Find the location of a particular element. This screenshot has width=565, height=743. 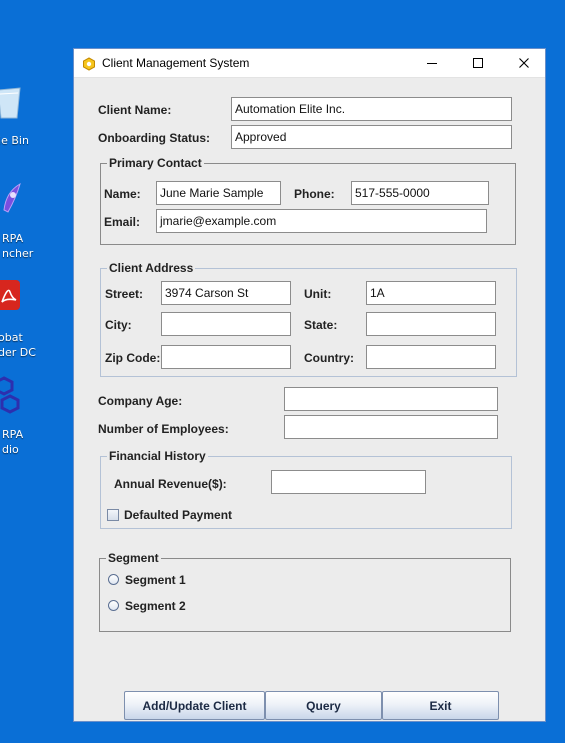

contact-email-input: jmarie@example.com is located at coordinates (321, 221).